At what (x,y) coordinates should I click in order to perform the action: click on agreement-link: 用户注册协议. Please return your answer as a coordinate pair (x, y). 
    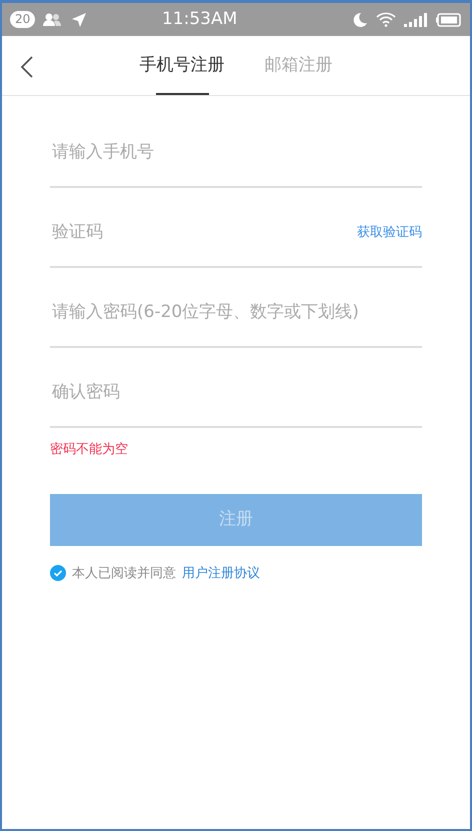
    Looking at the image, I should click on (221, 573).